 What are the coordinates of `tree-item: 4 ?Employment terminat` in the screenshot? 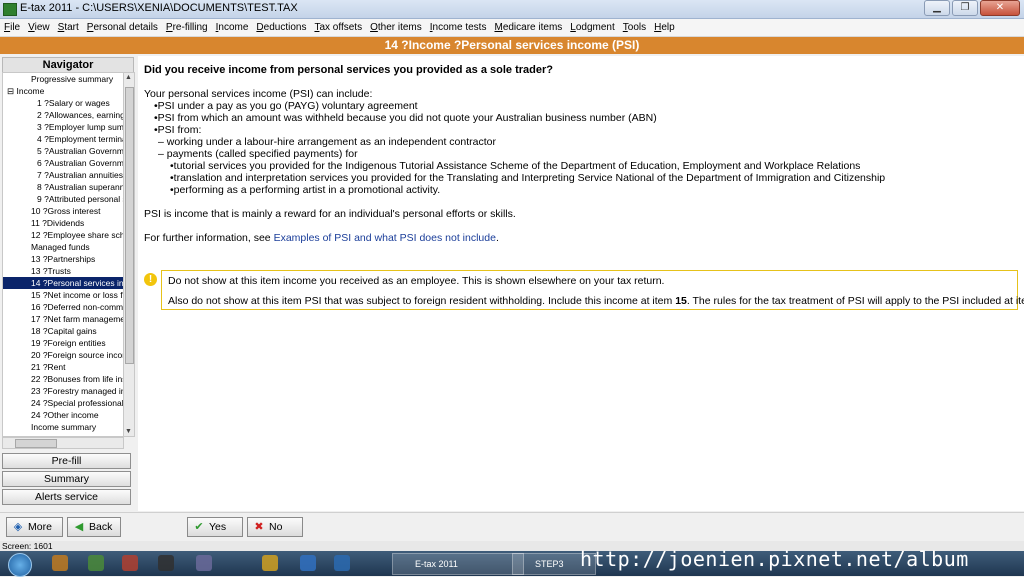 It's located at (63, 139).